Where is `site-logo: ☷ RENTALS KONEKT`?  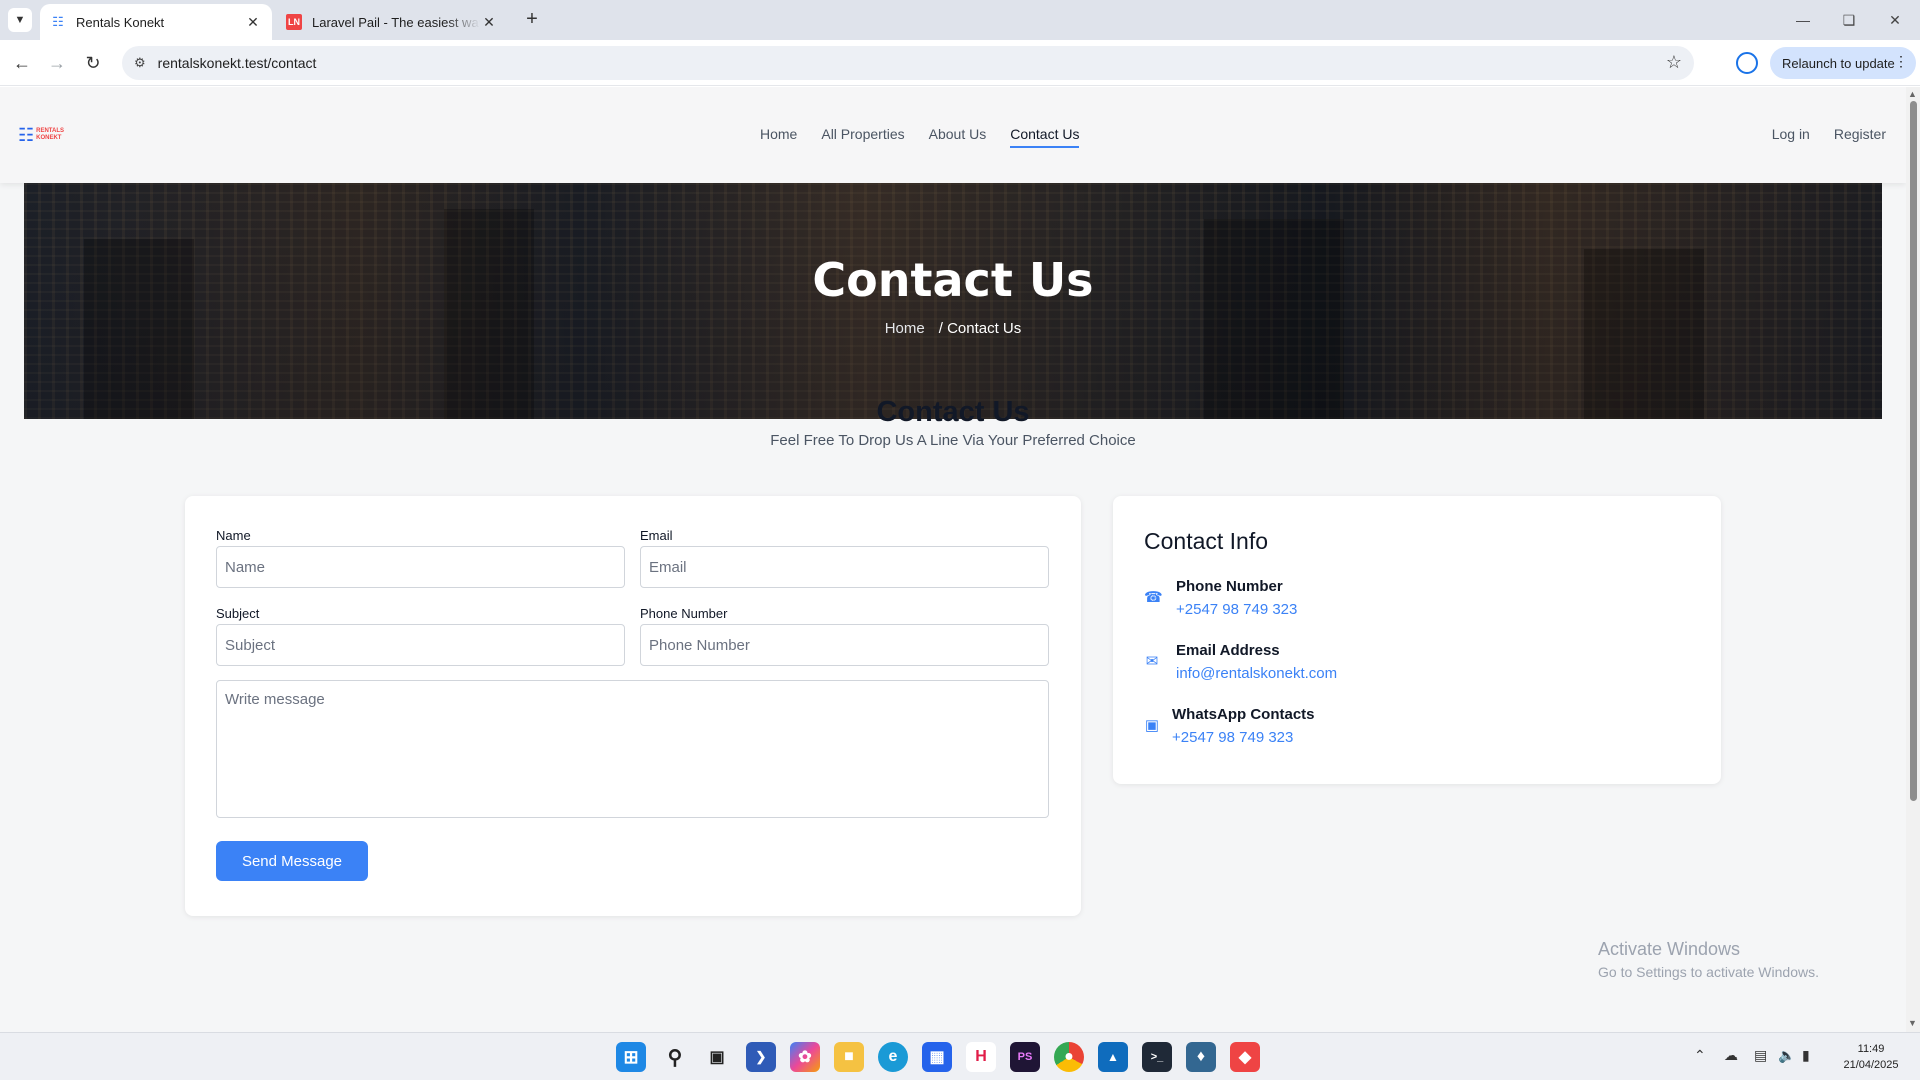
site-logo: ☷ RENTALS KONEKT is located at coordinates (48, 135).